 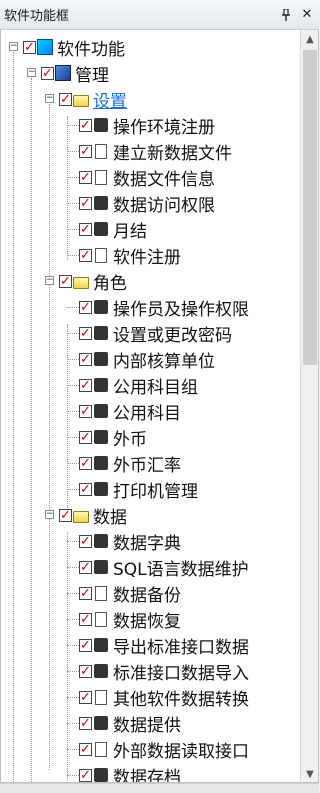 I want to click on tree-item-key: ✓ 数据访问权限, so click(x=147, y=203).